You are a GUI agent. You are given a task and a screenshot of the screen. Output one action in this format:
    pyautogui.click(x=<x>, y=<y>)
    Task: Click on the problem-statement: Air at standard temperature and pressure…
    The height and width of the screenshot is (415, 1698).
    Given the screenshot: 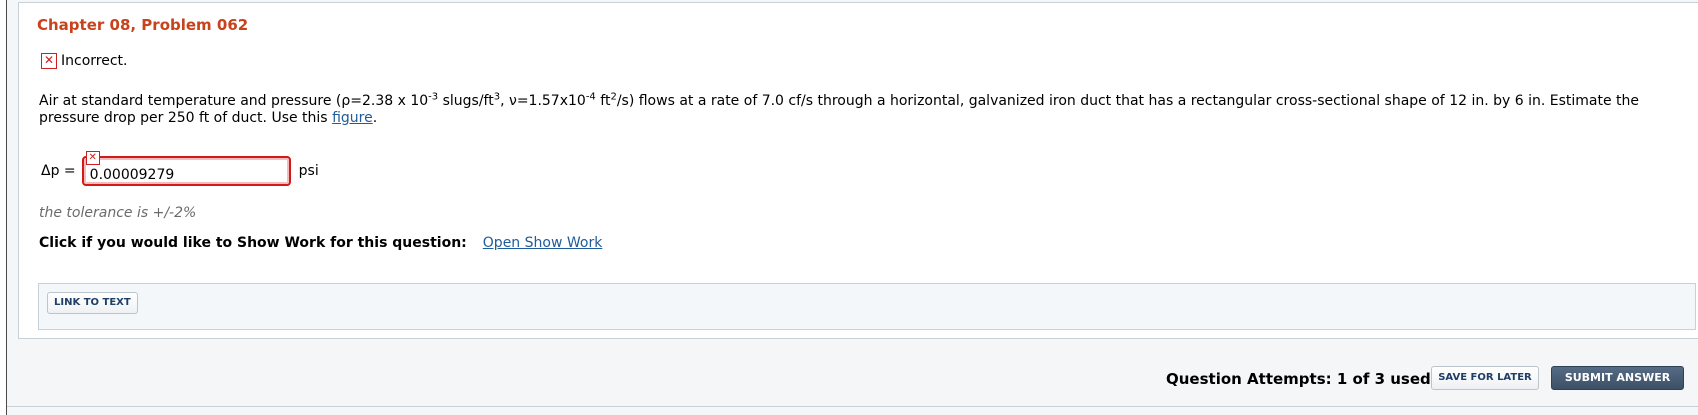 What is the action you would take?
    pyautogui.click(x=868, y=109)
    